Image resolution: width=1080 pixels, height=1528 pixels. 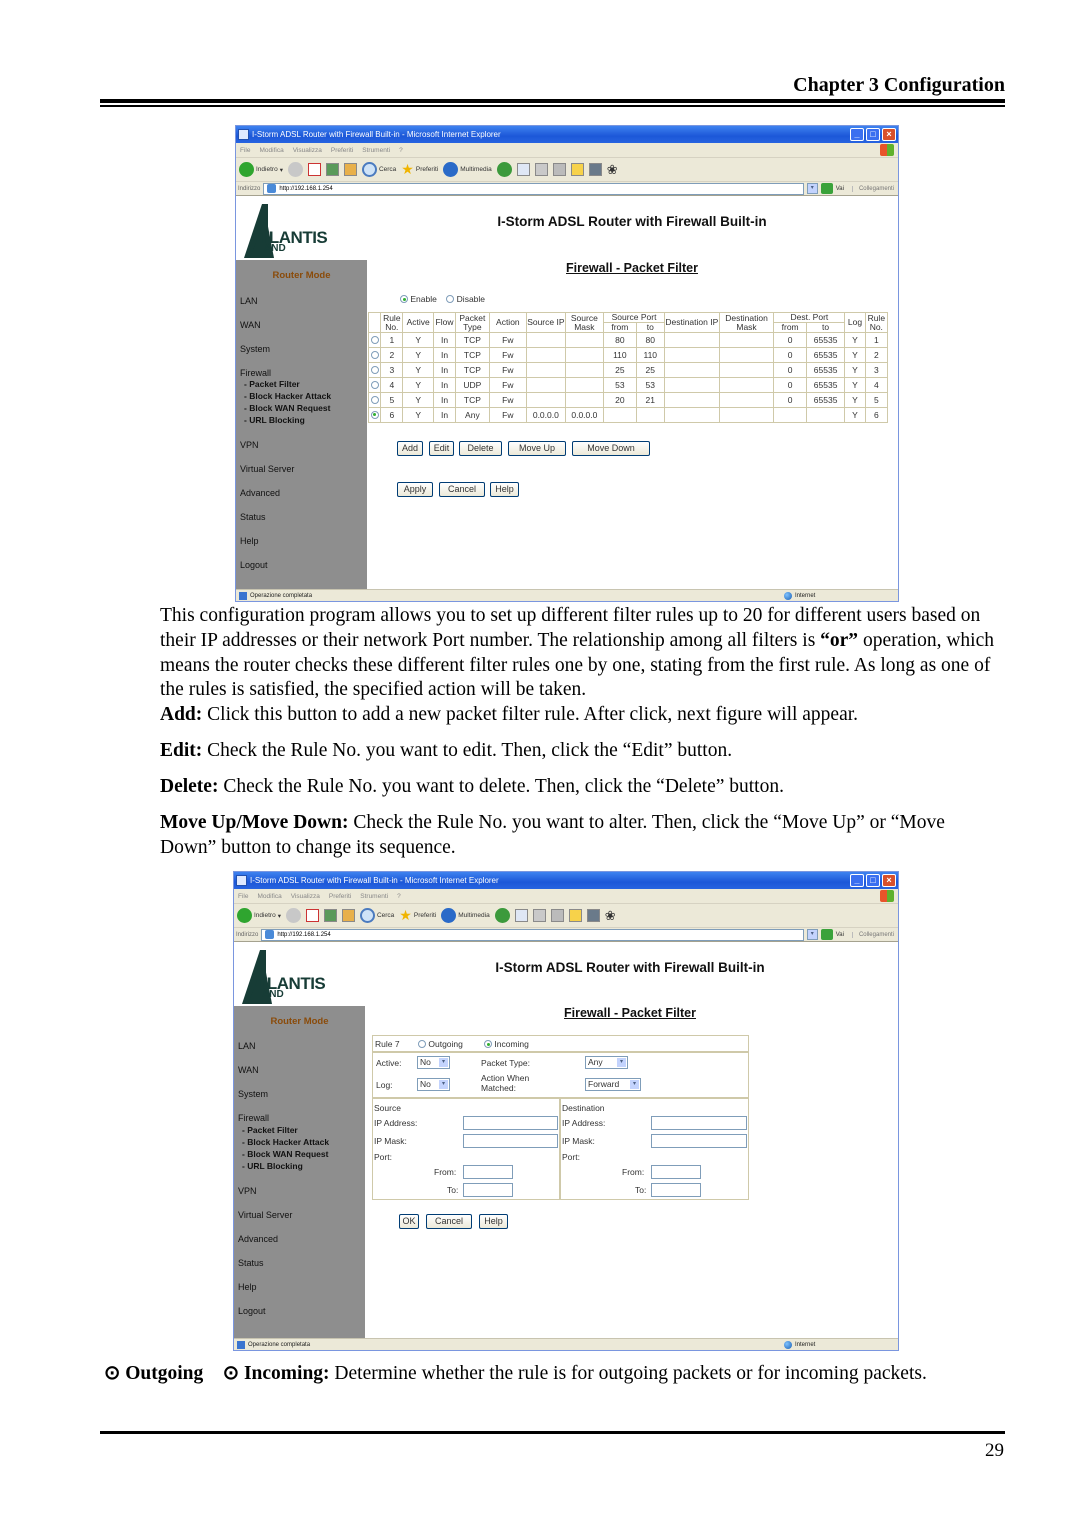 What do you see at coordinates (350, 169) in the screenshot?
I see `home-icon` at bounding box center [350, 169].